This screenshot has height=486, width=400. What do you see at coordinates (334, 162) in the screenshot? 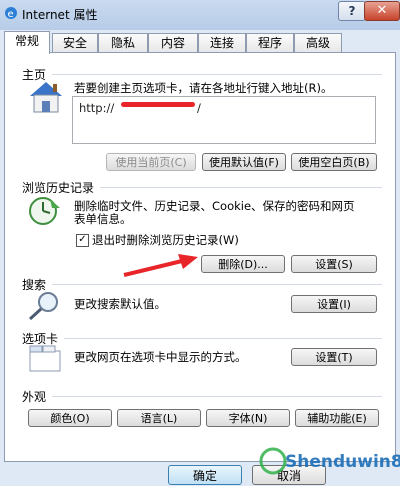
I see `use-blank-button: 使用空白页(B)` at bounding box center [334, 162].